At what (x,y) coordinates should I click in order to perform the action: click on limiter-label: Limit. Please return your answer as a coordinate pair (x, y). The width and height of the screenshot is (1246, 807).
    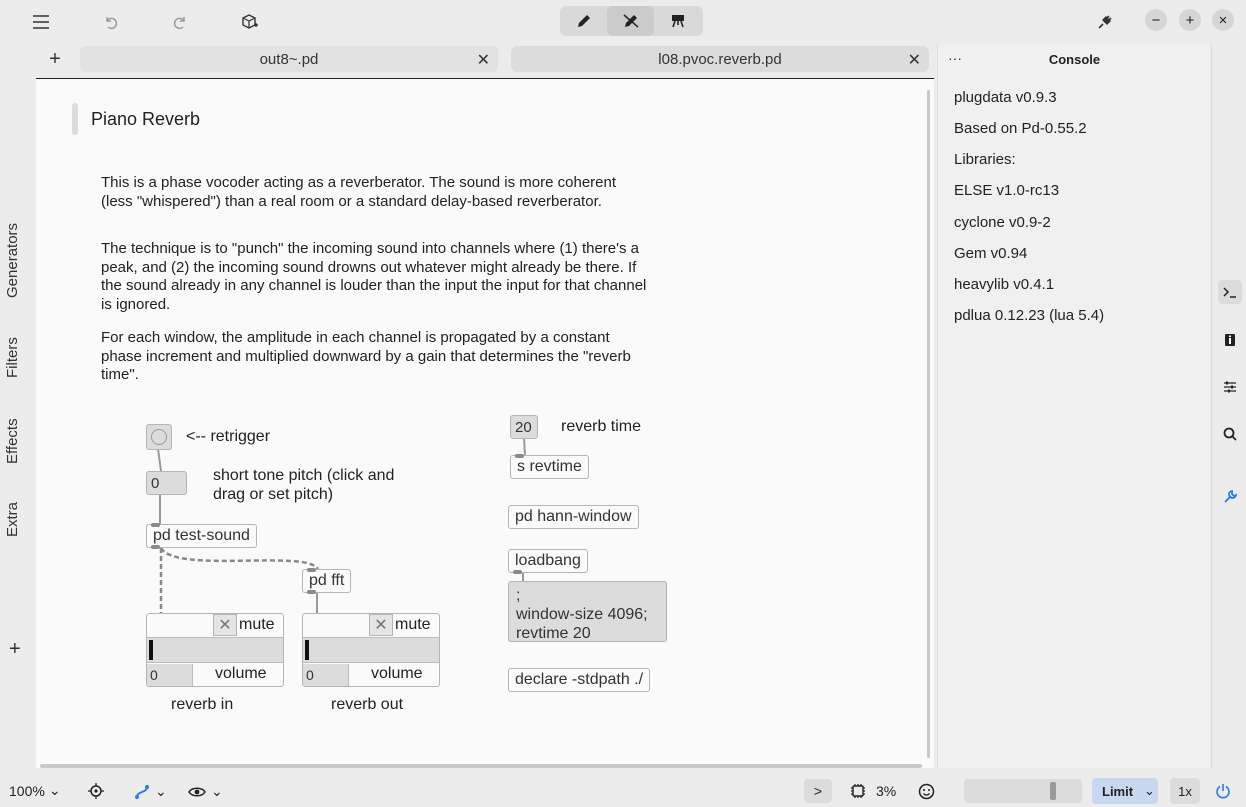
    Looking at the image, I should click on (1118, 791).